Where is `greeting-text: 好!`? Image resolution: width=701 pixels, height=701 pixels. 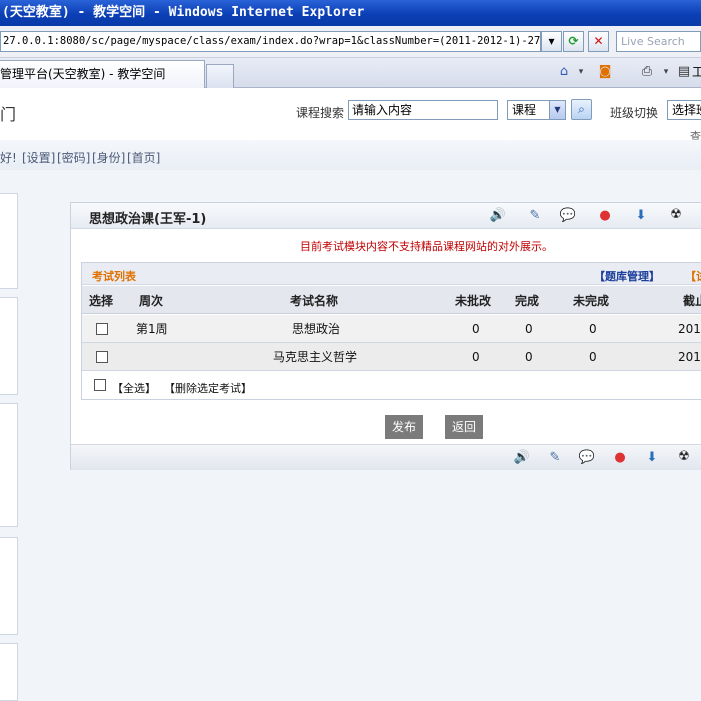 greeting-text: 好! is located at coordinates (8, 158).